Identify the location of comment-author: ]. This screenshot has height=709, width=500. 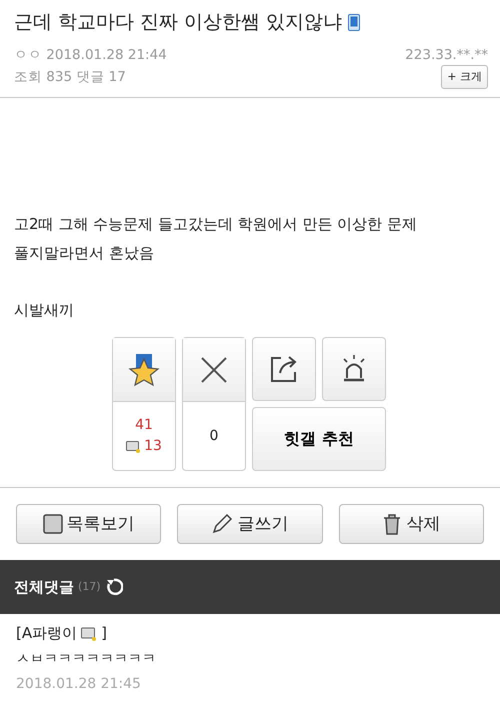
(104, 633).